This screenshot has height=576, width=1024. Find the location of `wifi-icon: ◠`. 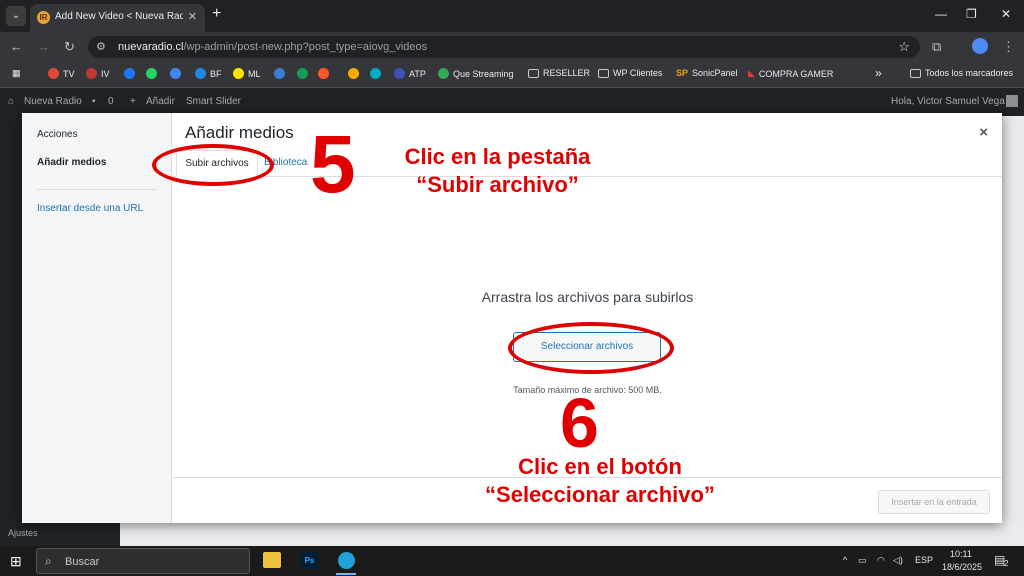

wifi-icon: ◠ is located at coordinates (881, 560).